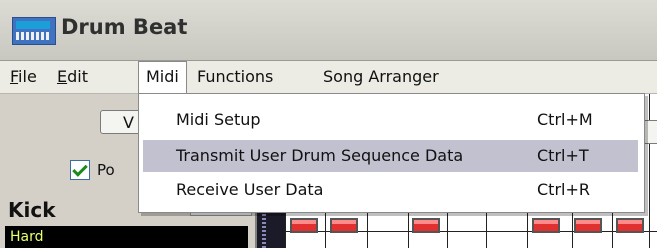 The width and height of the screenshot is (657, 248). I want to click on menu-edit-mnemonic: E, so click(62, 76).